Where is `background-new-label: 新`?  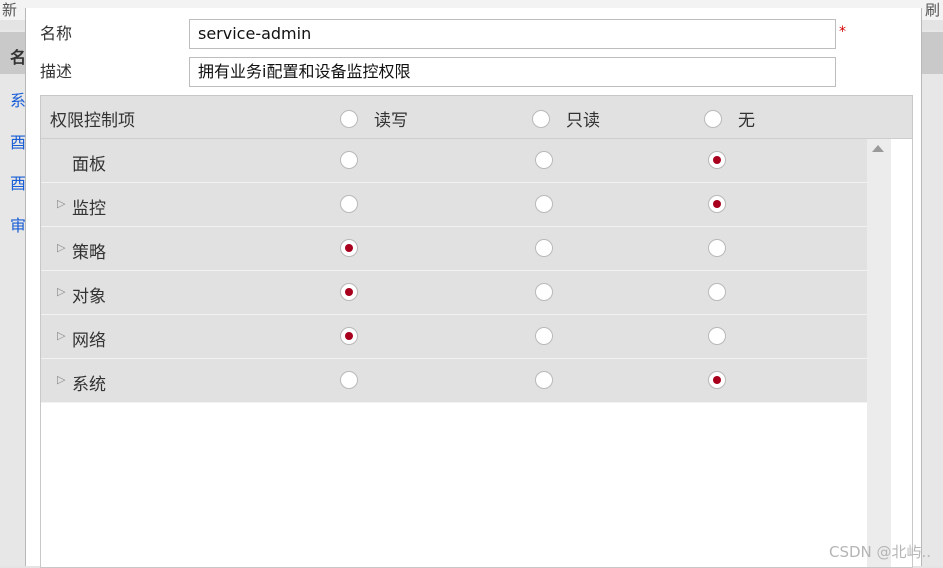
background-new-label: 新 is located at coordinates (9, 10).